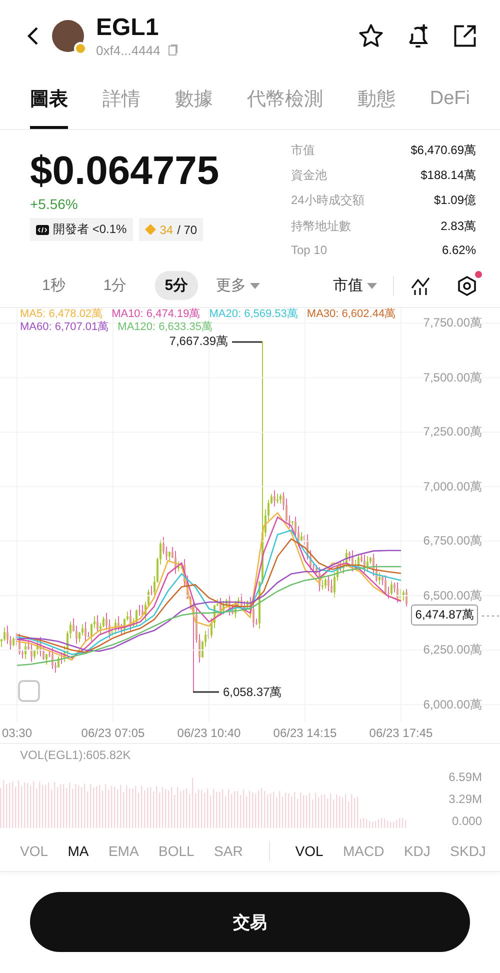 The width and height of the screenshot is (500, 973). What do you see at coordinates (238, 285) in the screenshot?
I see `more-dropdown: 更多` at bounding box center [238, 285].